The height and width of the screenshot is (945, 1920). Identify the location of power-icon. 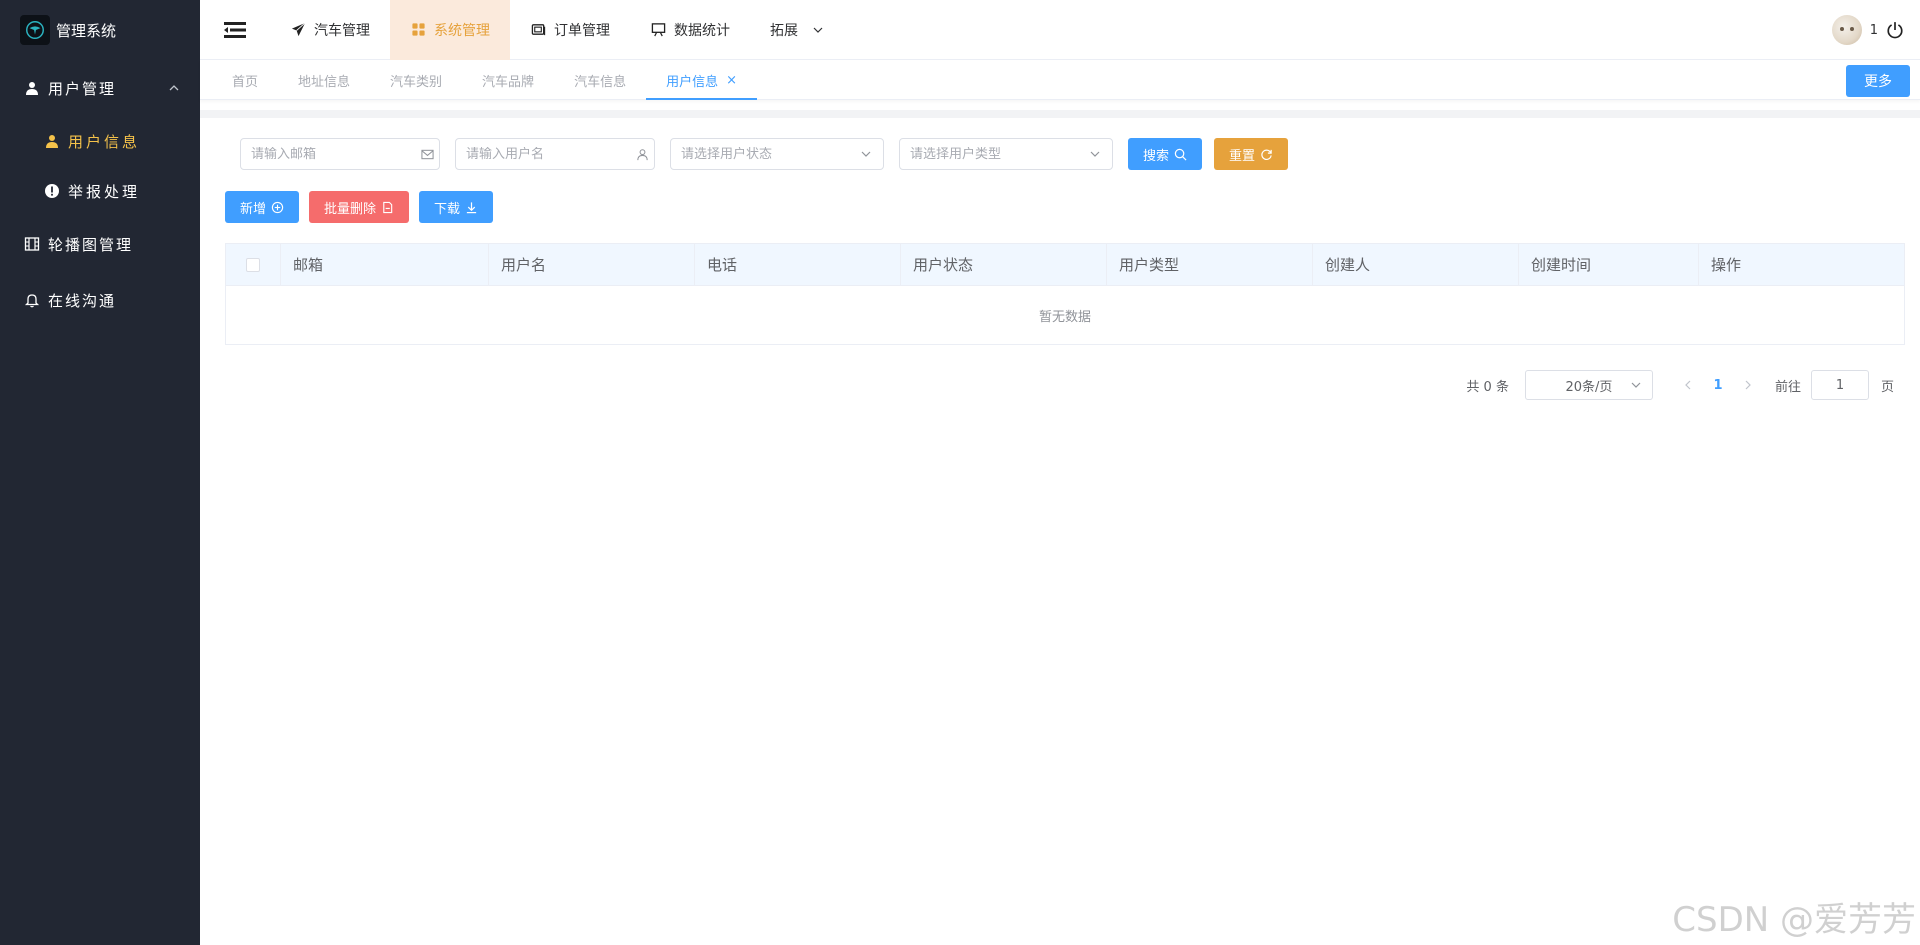
(1895, 30).